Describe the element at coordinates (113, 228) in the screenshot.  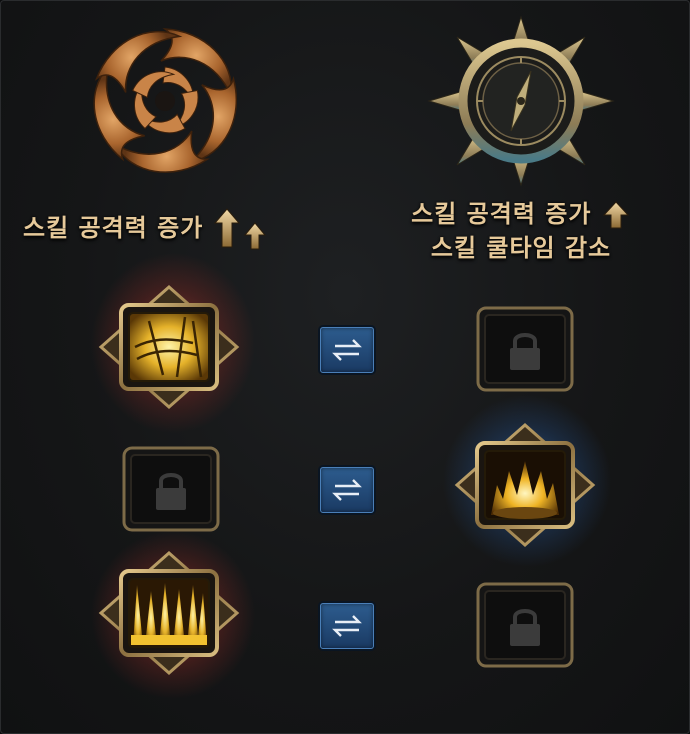
I see `left-title-text: 스킬 공격력 증가` at that location.